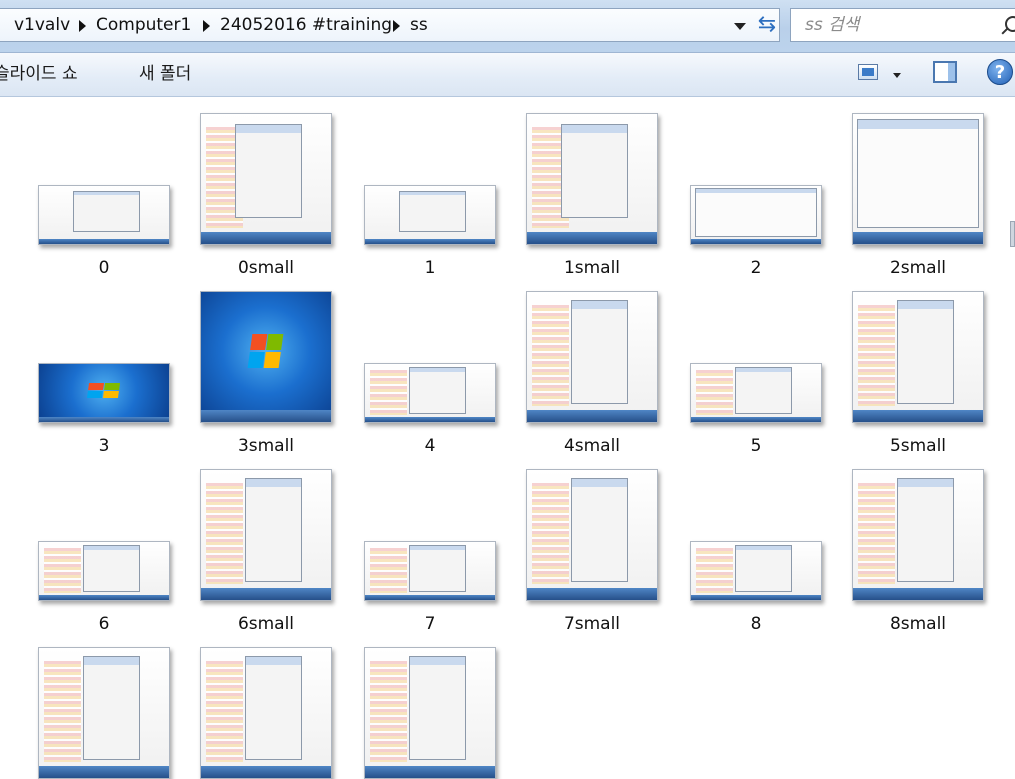  I want to click on file-name: 2small, so click(918, 268).